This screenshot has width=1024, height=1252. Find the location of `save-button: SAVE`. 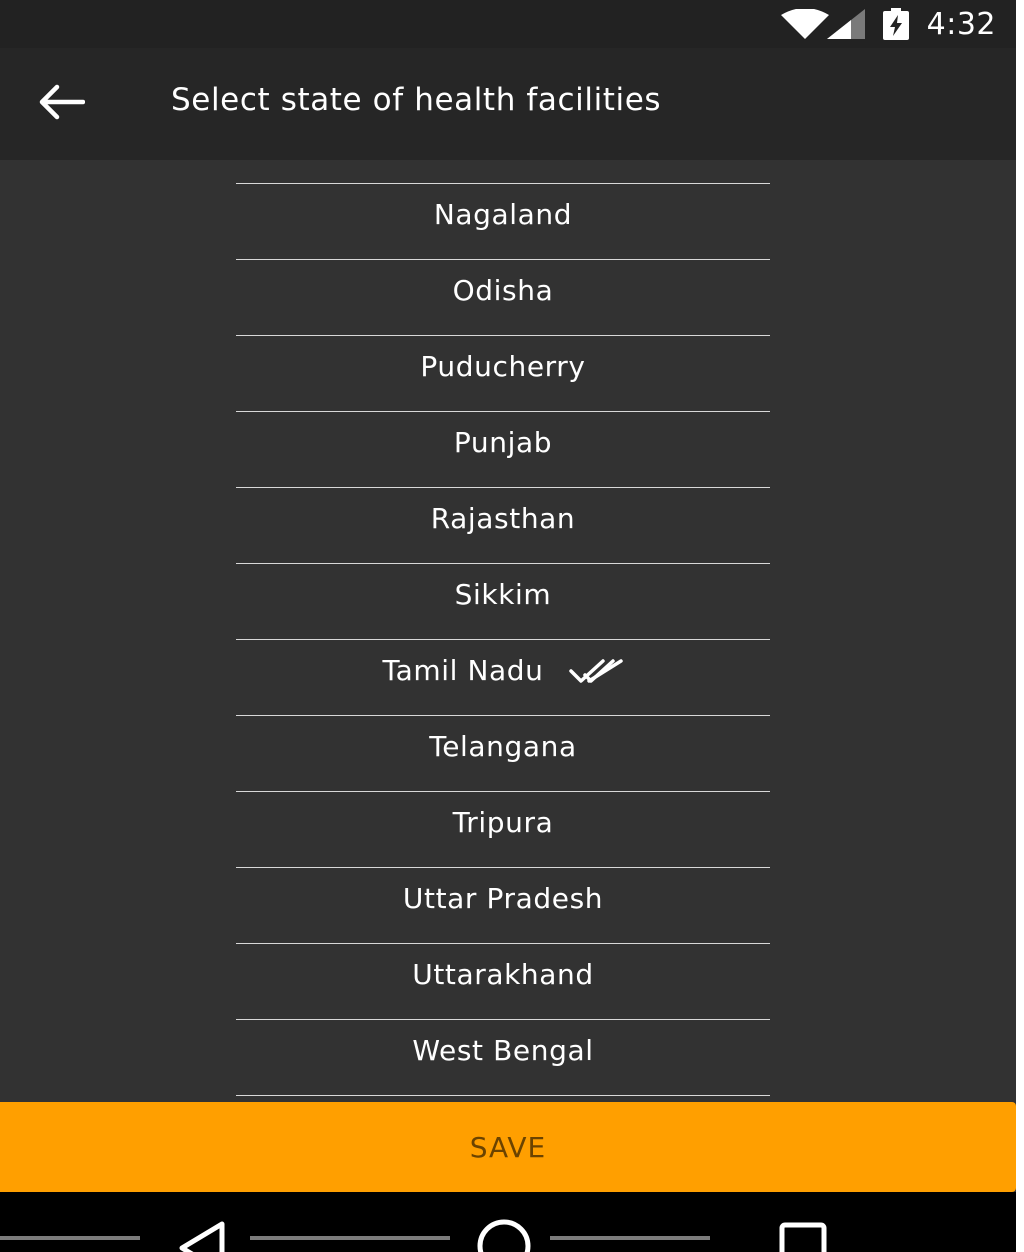

save-button: SAVE is located at coordinates (508, 1147).